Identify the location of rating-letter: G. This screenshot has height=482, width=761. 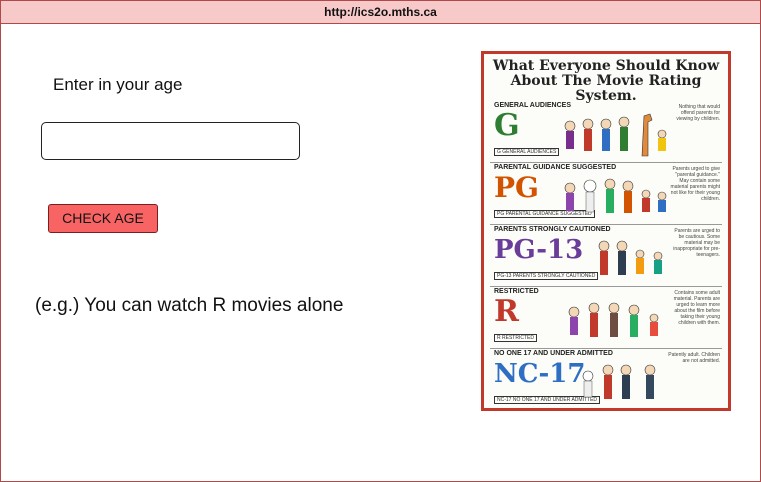
(507, 125).